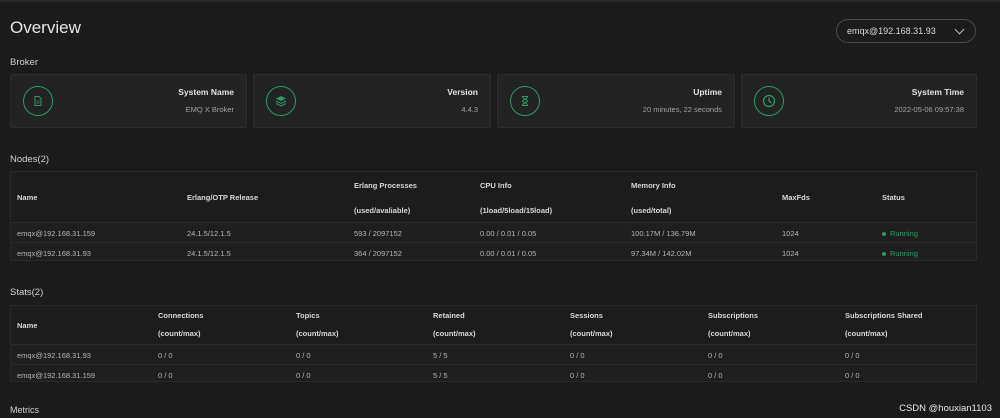  I want to click on metrics-section-label: Metrics, so click(24, 410).